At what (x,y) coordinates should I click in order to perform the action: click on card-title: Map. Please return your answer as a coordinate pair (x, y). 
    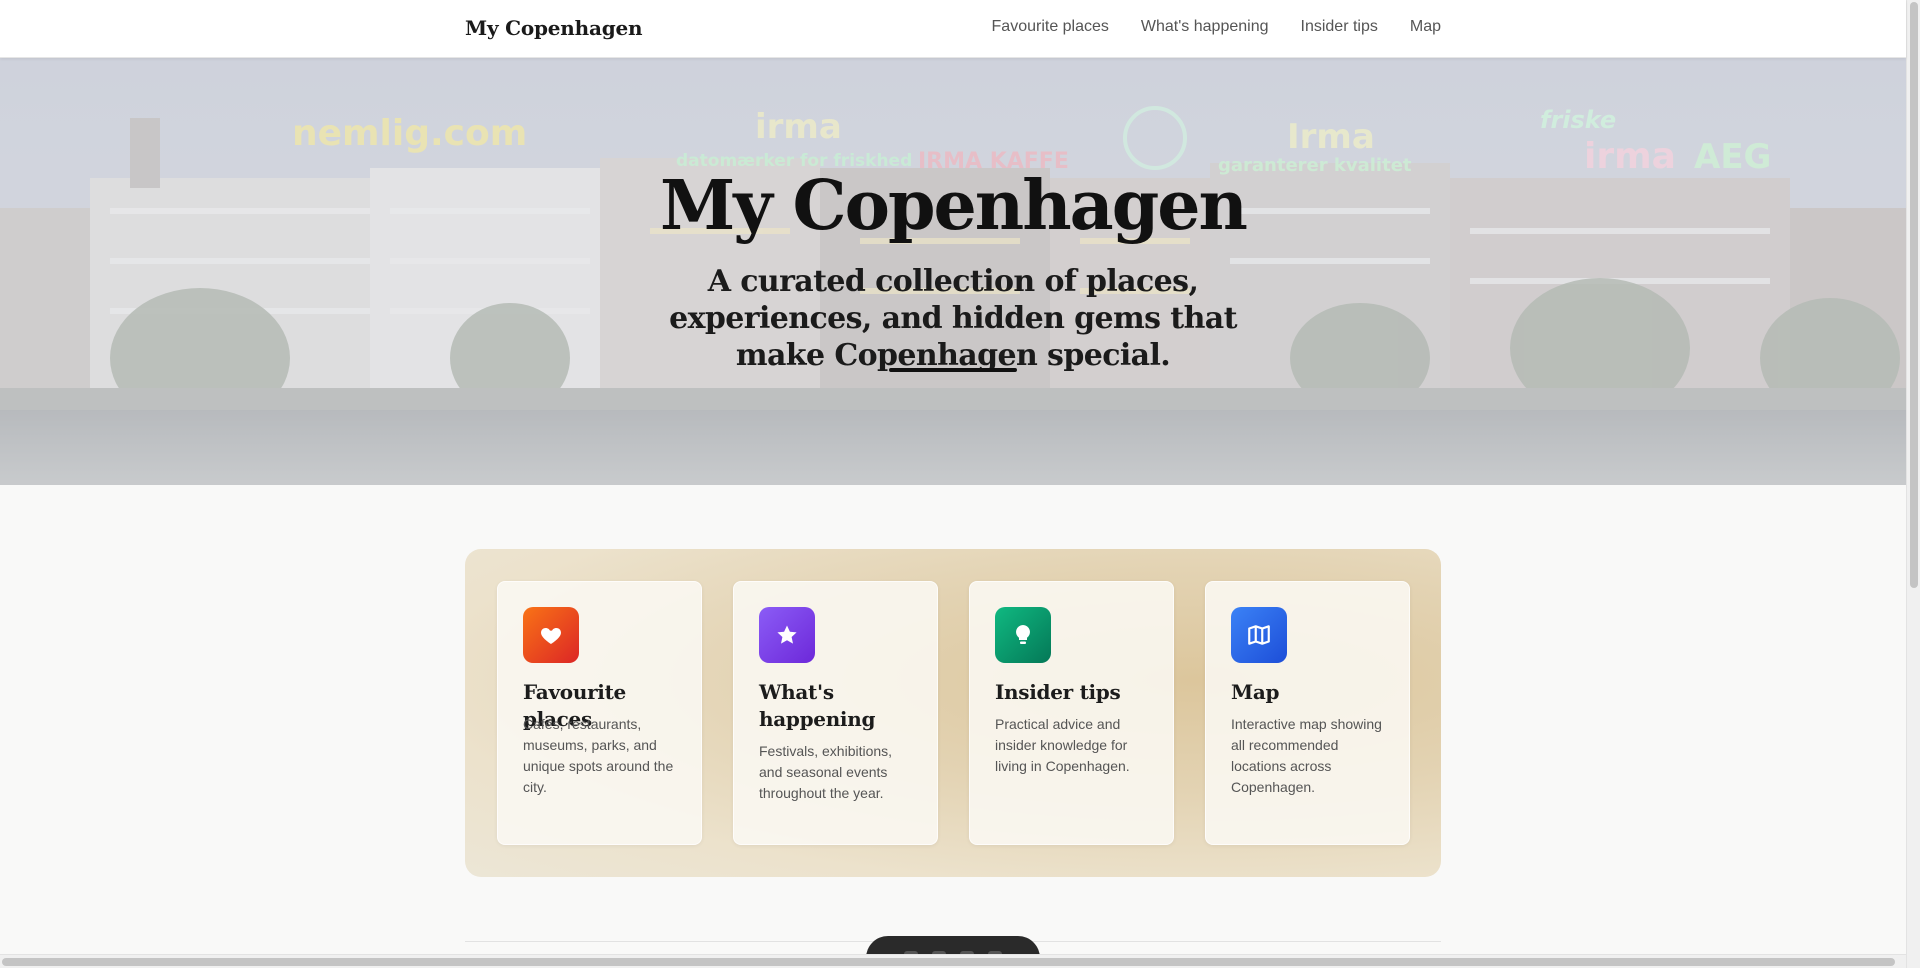
    Looking at the image, I should click on (1255, 692).